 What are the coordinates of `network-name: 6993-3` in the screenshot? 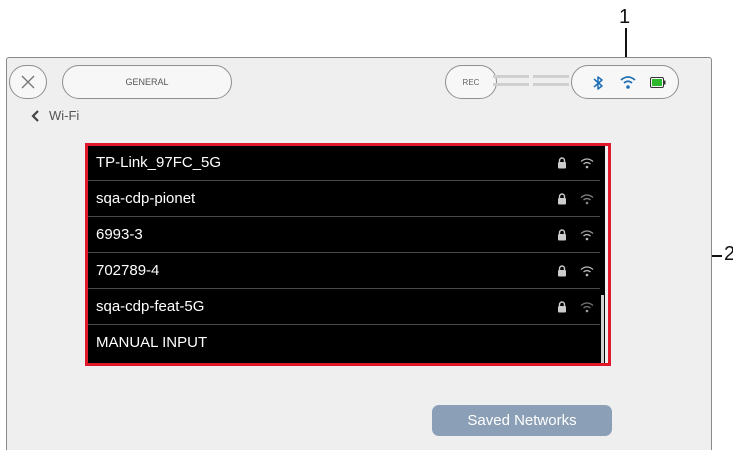 It's located at (119, 234).